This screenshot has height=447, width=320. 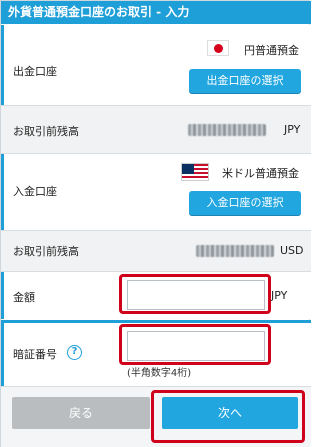 I want to click on deposit-balance-masked, so click(x=235, y=251).